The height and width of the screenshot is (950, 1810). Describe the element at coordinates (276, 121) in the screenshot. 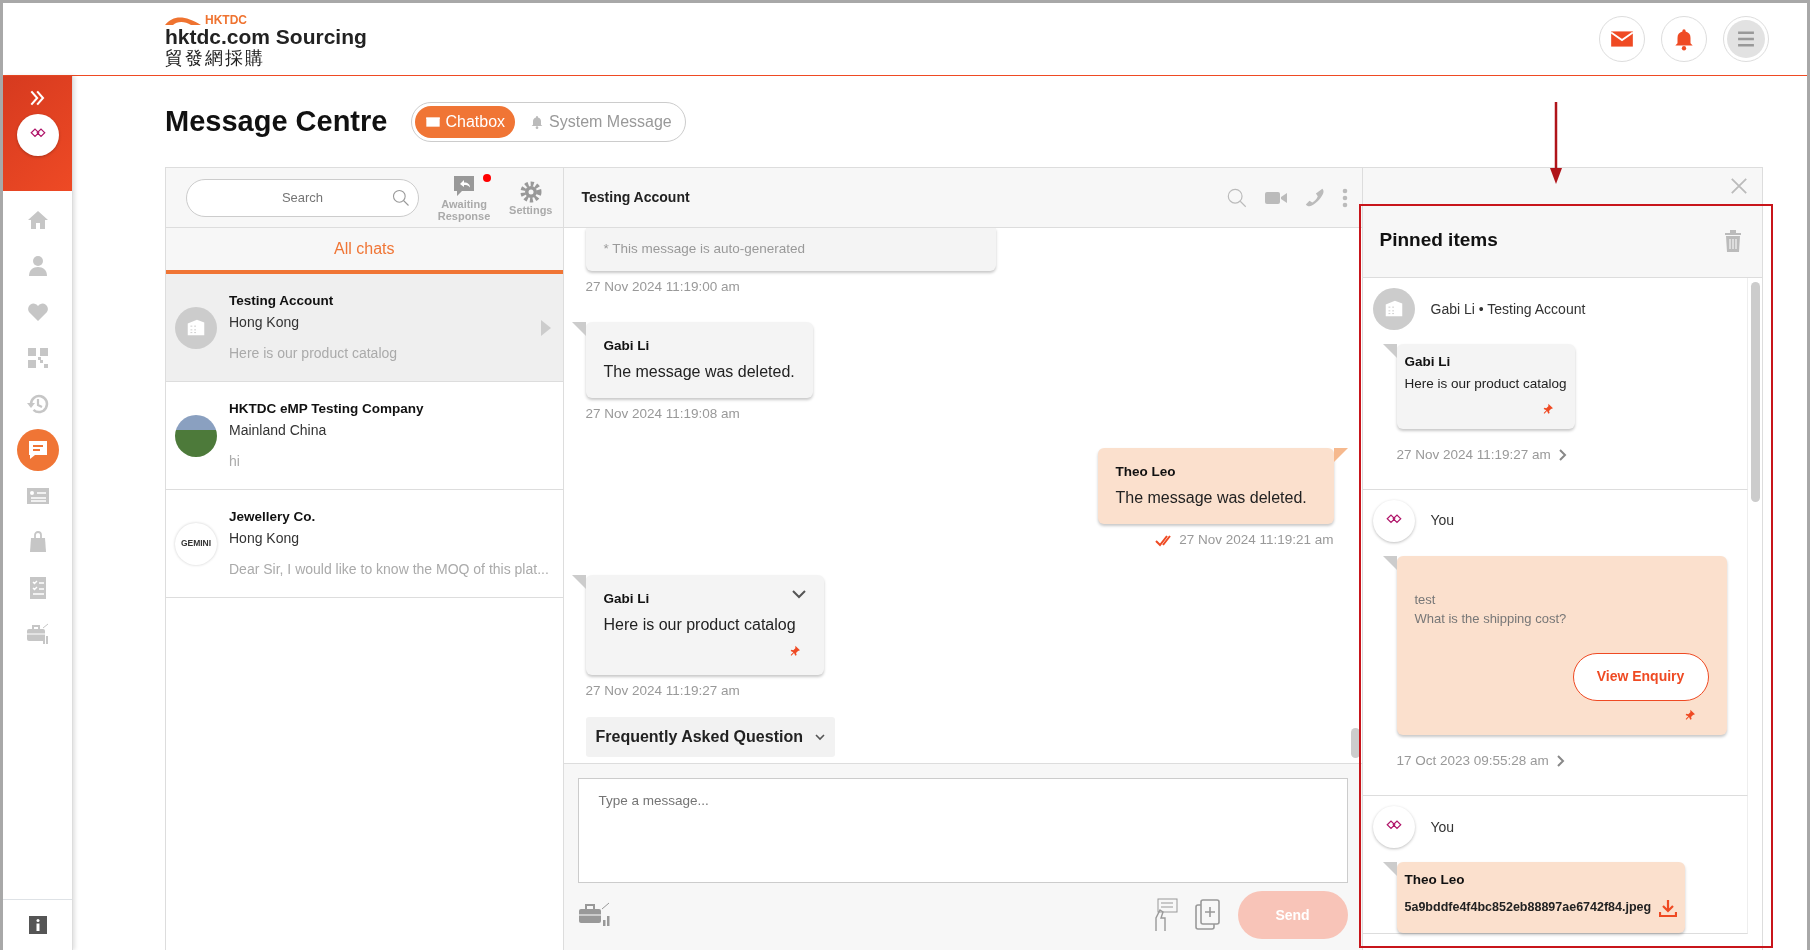

I see `page-title: Message Centre` at that location.